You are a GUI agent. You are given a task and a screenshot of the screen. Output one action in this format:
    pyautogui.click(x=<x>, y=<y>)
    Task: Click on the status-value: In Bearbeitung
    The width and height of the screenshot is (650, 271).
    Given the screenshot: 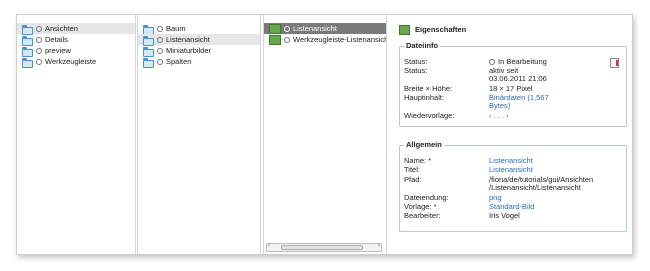 What is the action you would take?
    pyautogui.click(x=518, y=61)
    